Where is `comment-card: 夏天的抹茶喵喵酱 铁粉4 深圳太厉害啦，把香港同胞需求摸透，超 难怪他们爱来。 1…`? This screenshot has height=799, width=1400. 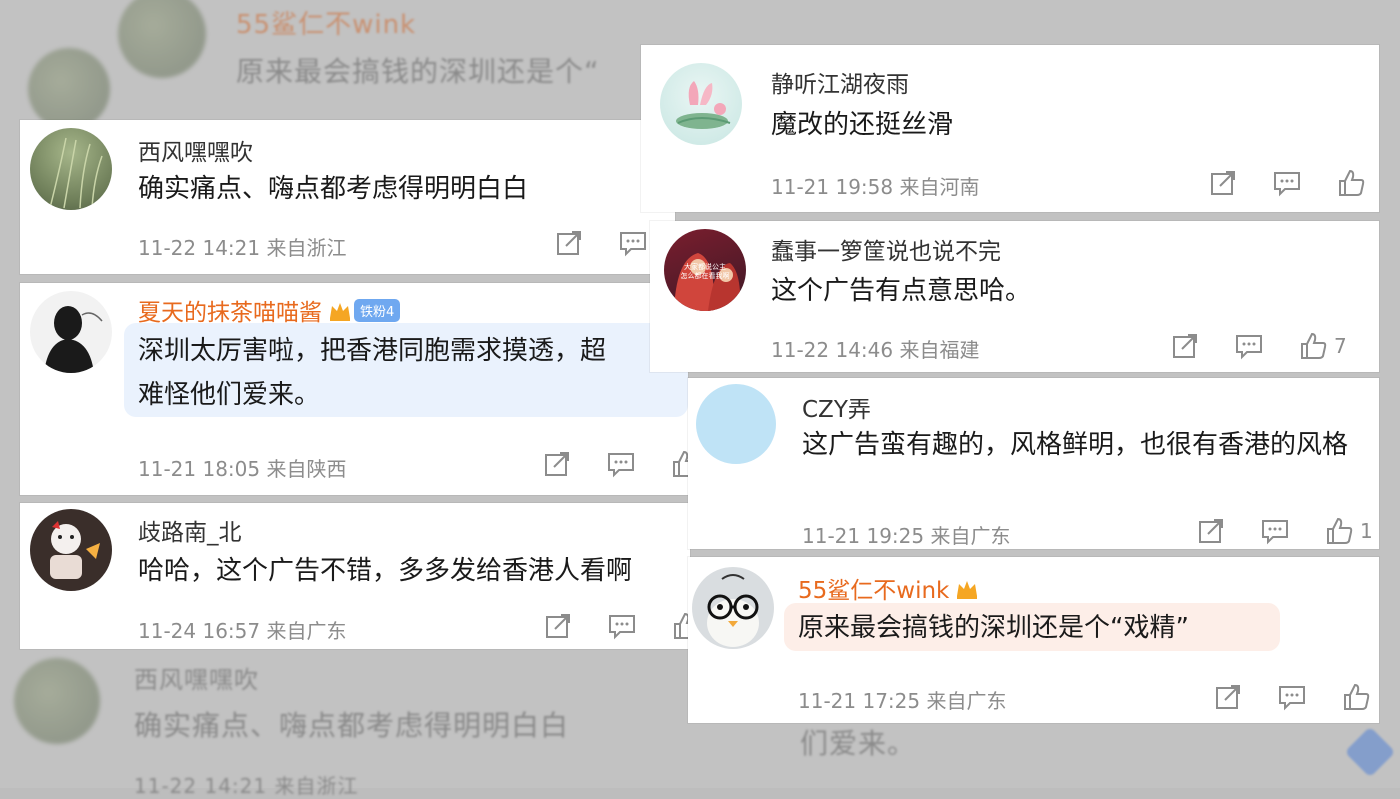
comment-card: 夏天的抹茶喵喵酱 铁粉4 深圳太厉害啦，把香港同胞需求摸透，超 难怪他们爱来。 1… is located at coordinates (354, 389).